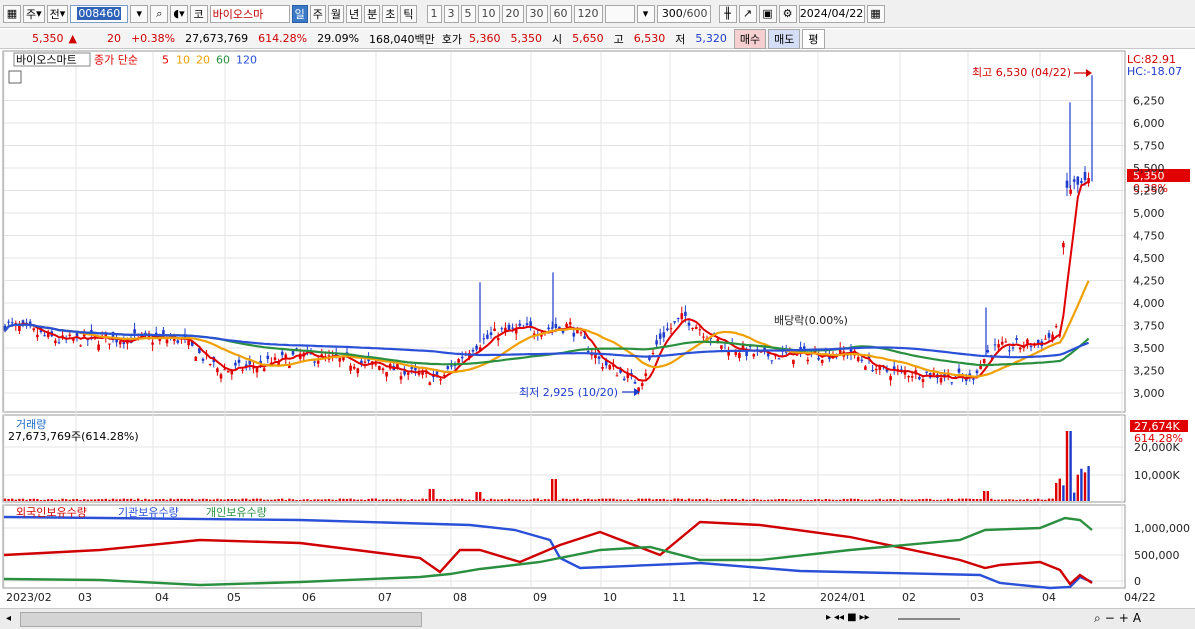 The height and width of the screenshot is (629, 1195). Describe the element at coordinates (865, 617) in the screenshot. I see `forward-icon: ▸▸` at that location.